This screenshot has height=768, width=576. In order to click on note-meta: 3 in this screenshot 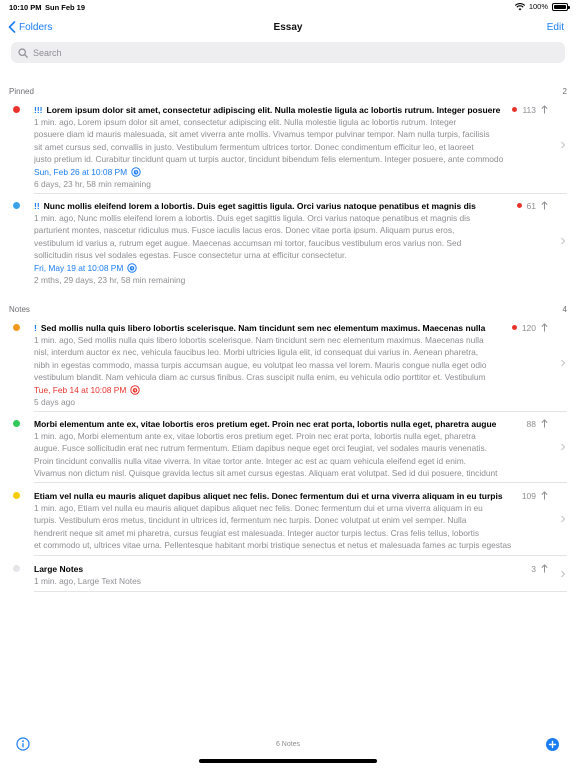, I will do `click(539, 569)`.